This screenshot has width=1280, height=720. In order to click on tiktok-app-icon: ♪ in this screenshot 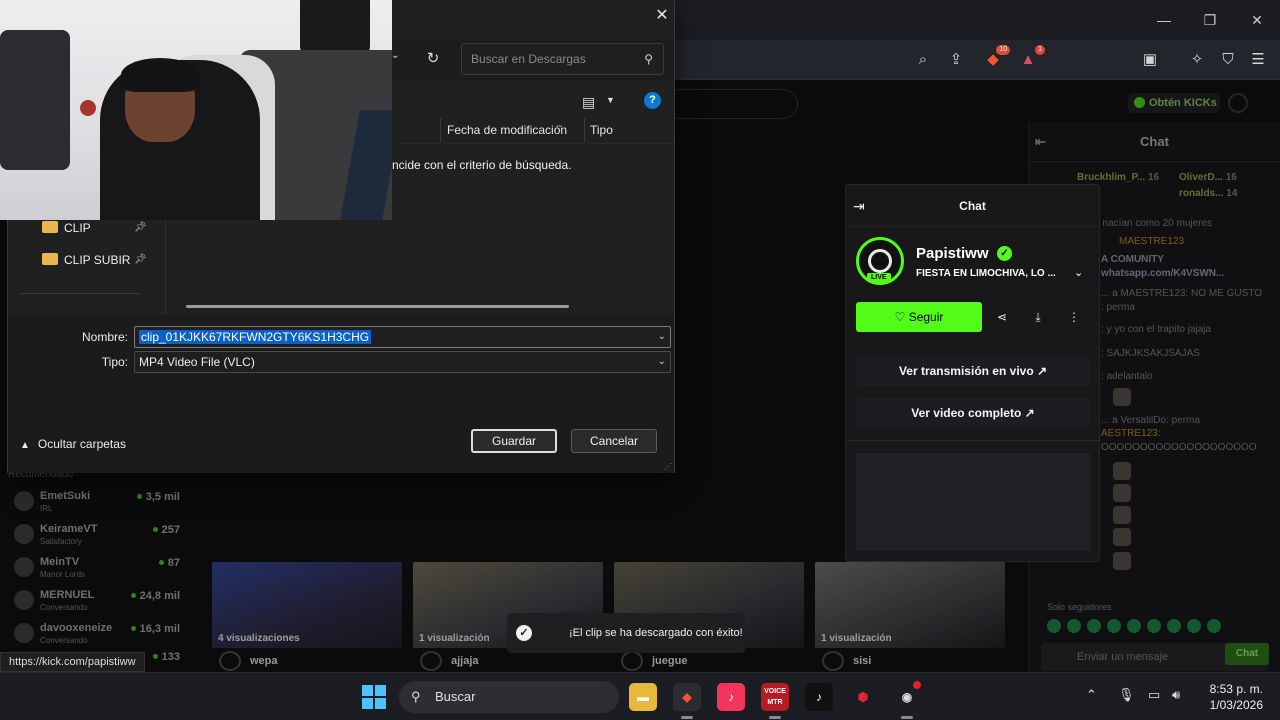, I will do `click(731, 697)`.